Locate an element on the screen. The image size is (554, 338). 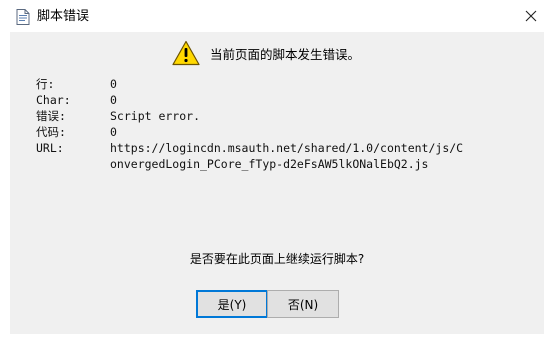
detail-row-line: 行: 0 is located at coordinates (252, 84).